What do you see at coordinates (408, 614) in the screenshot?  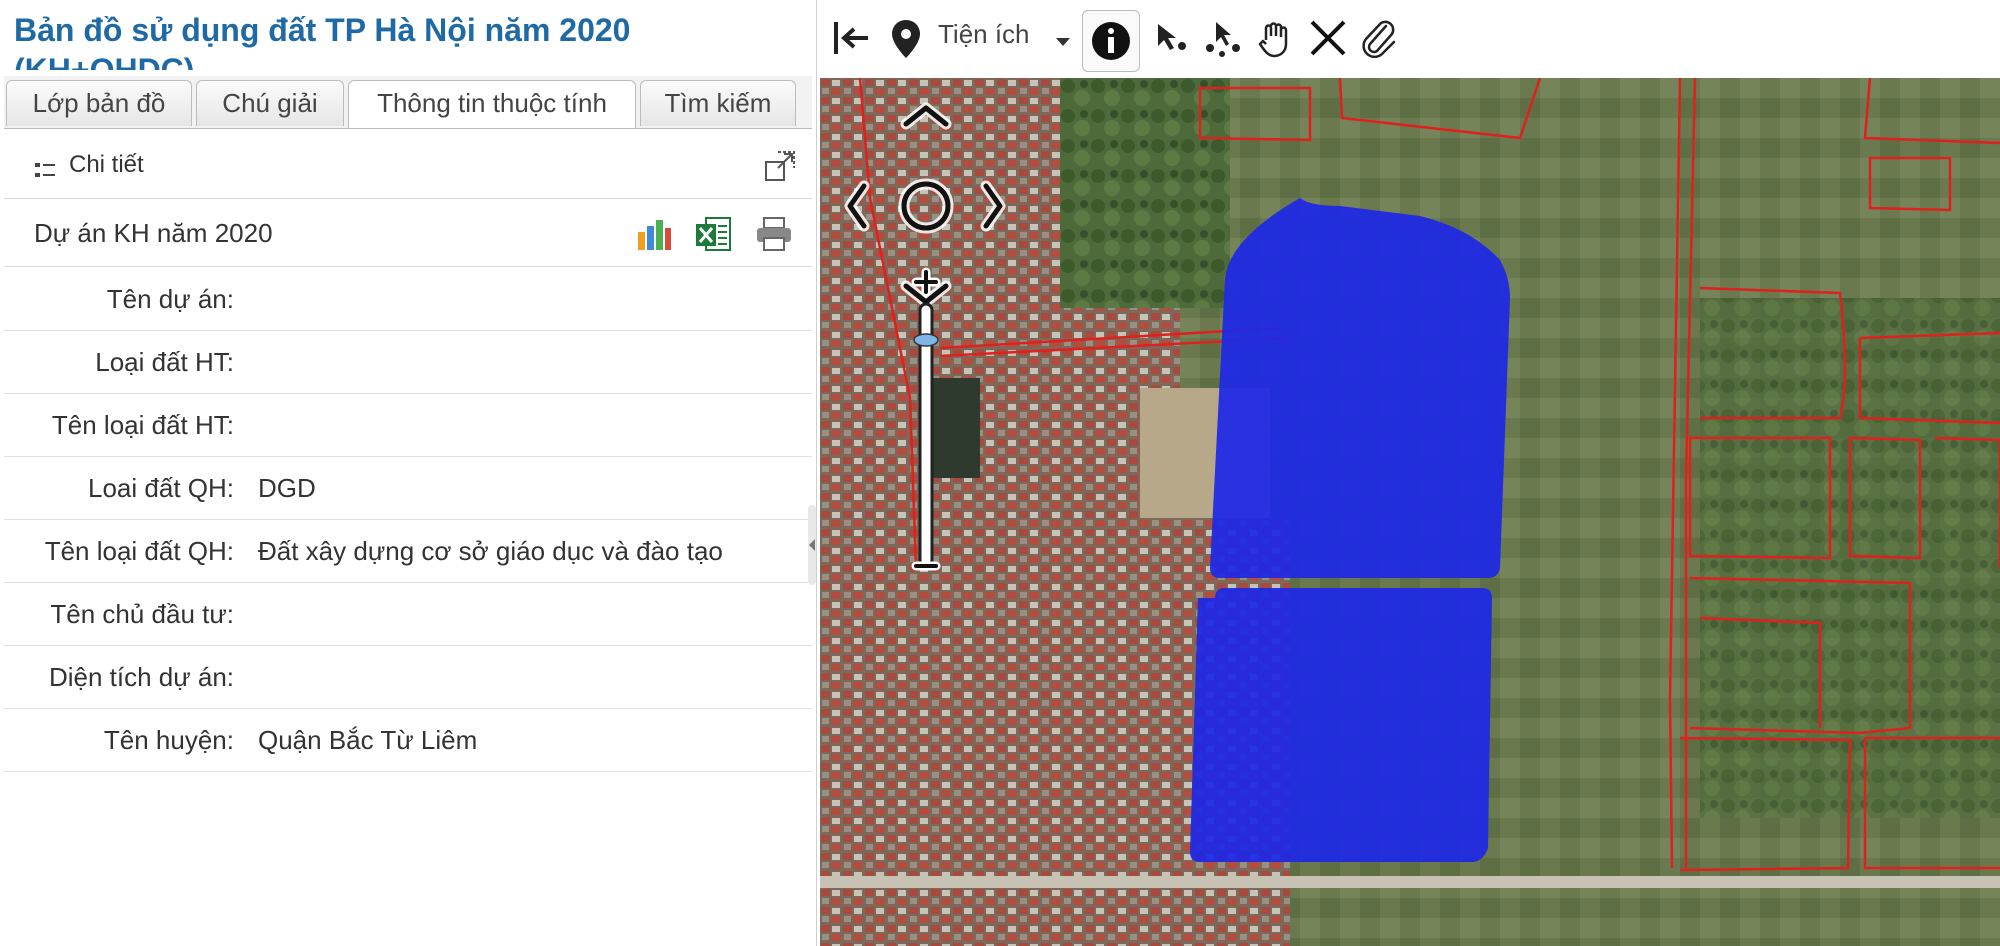 I see `attribute-row: Tên chủ đầu tư:` at bounding box center [408, 614].